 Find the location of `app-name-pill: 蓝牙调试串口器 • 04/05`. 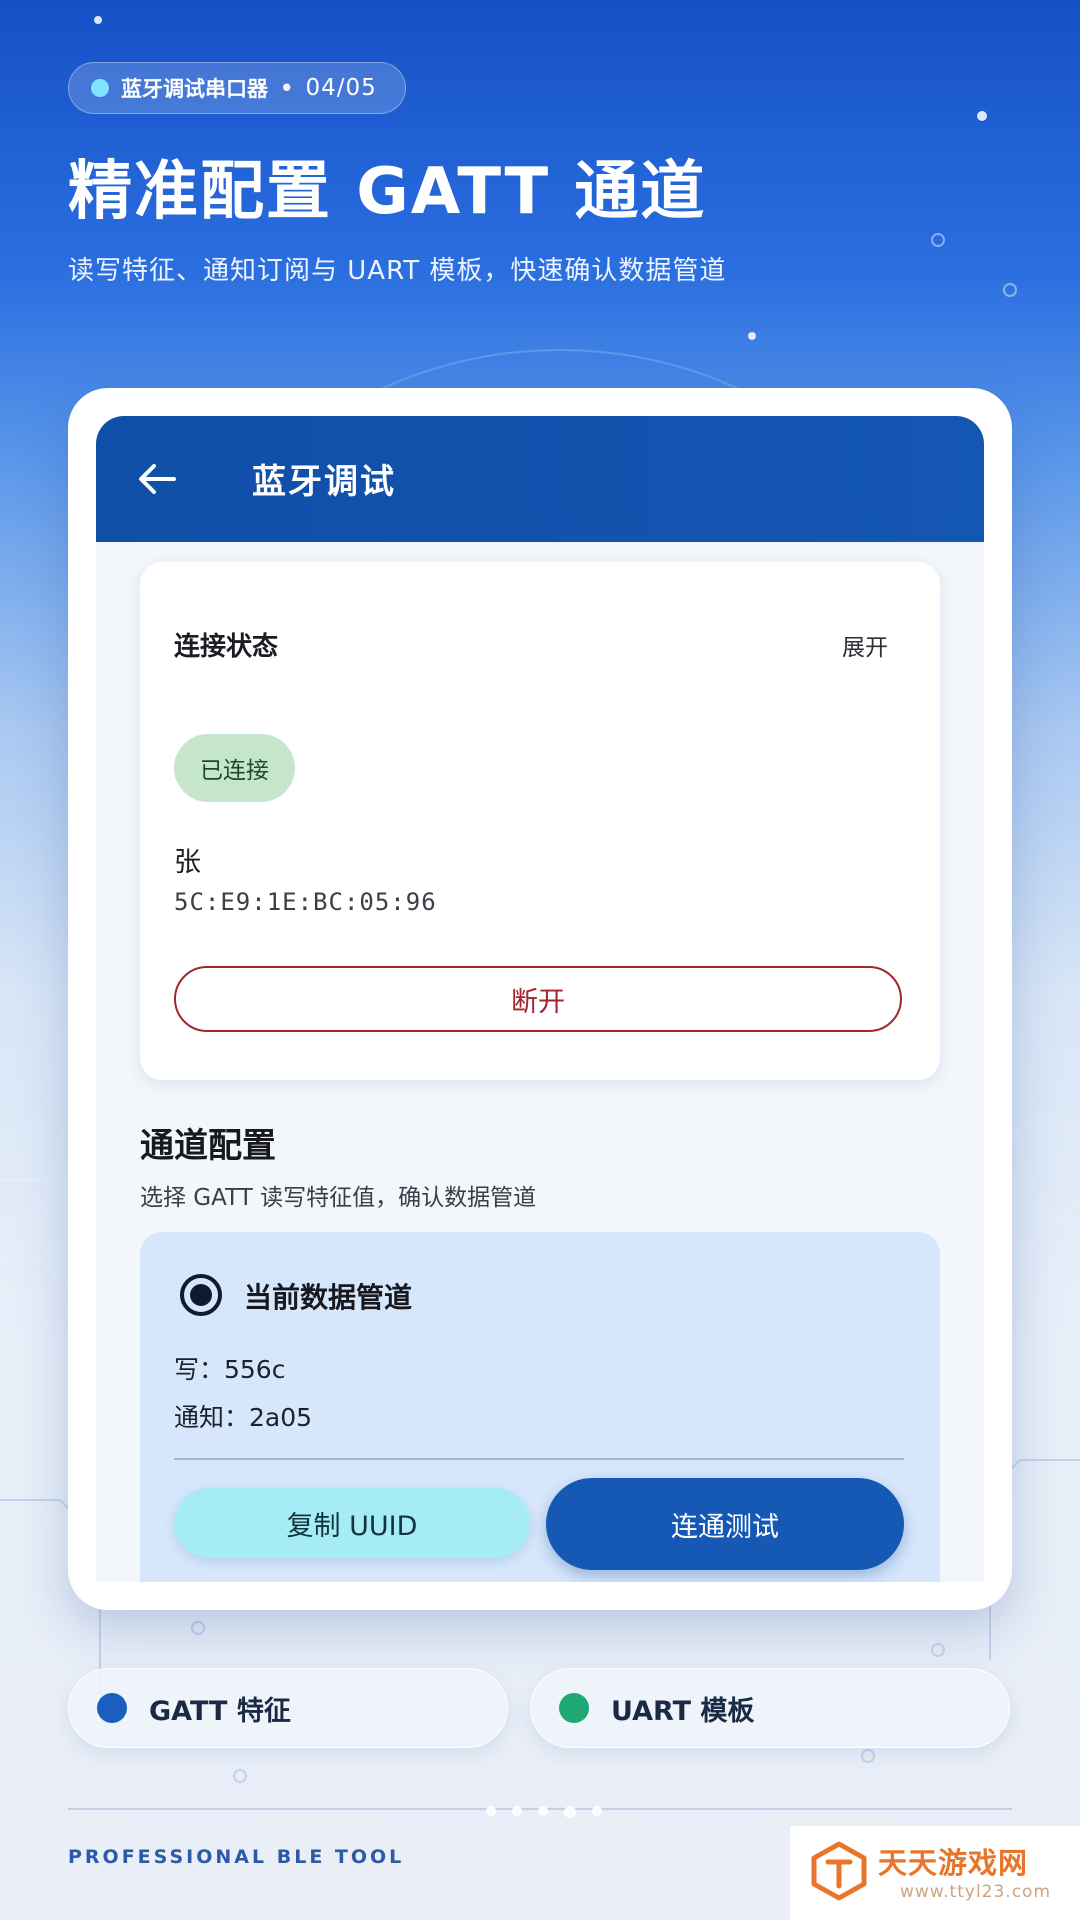

app-name-pill: 蓝牙调试串口器 • 04/05 is located at coordinates (237, 88).